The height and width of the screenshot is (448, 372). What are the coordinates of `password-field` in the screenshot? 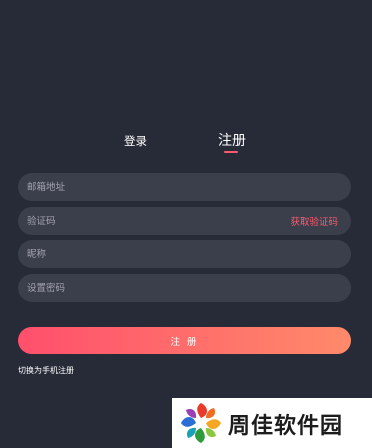 It's located at (184, 288).